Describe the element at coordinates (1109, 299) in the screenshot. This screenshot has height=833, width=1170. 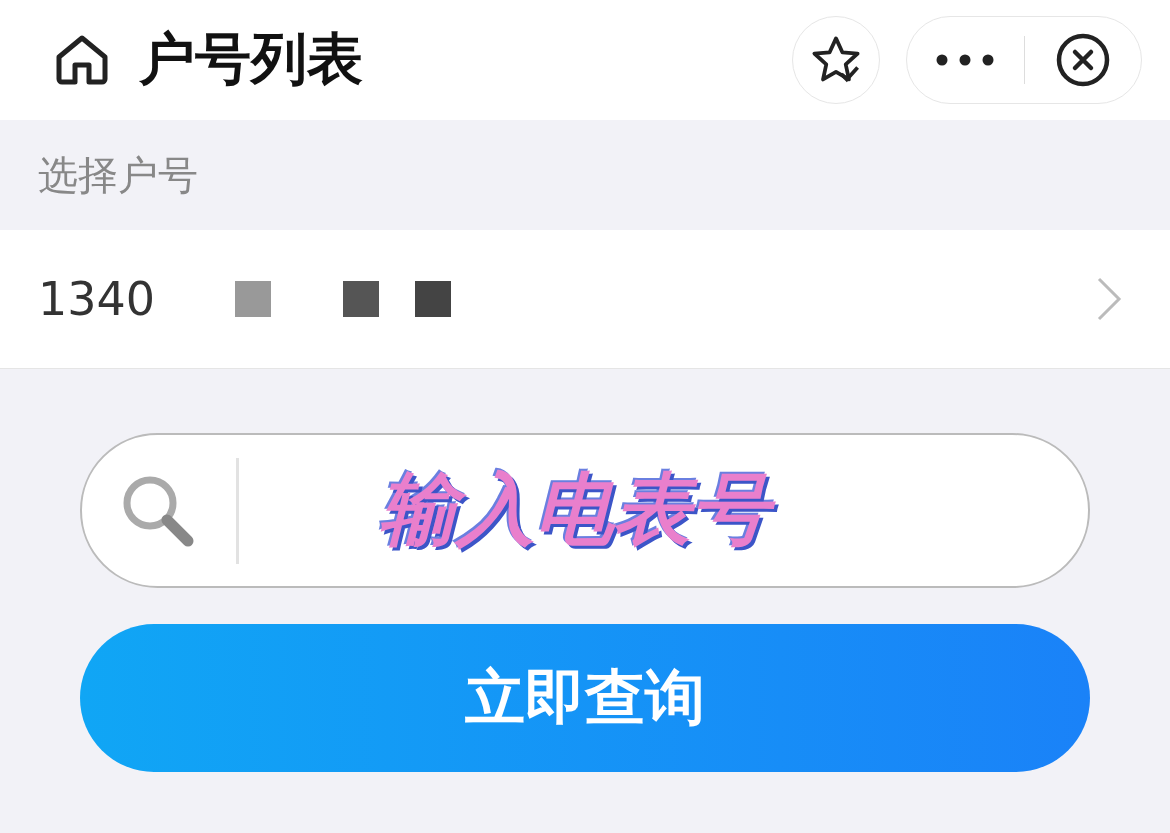
I see `chevron-right-icon` at that location.